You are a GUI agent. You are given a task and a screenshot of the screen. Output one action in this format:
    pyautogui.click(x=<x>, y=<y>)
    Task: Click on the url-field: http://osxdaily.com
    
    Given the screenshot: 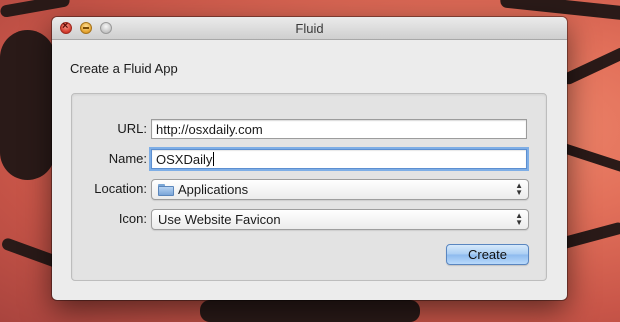 What is the action you would take?
    pyautogui.click(x=339, y=129)
    